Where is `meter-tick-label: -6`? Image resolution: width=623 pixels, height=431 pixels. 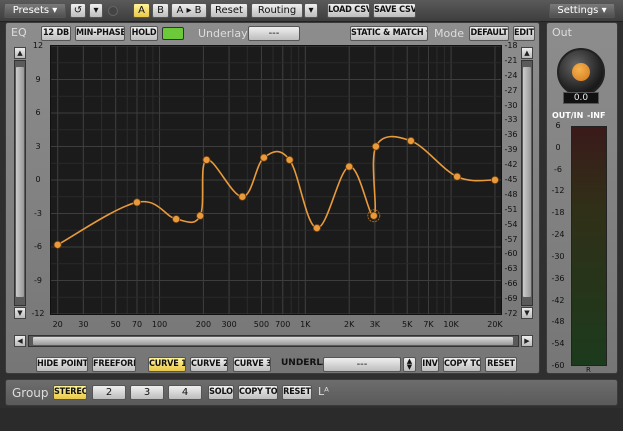
meter-tick-label: -6 is located at coordinates (558, 169).